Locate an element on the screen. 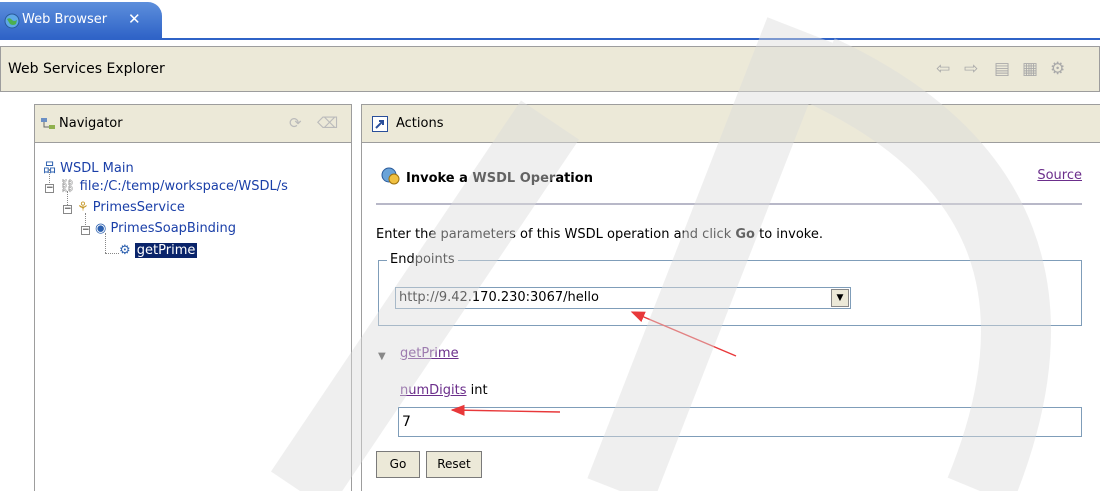  actions-header: Actions is located at coordinates (731, 124).